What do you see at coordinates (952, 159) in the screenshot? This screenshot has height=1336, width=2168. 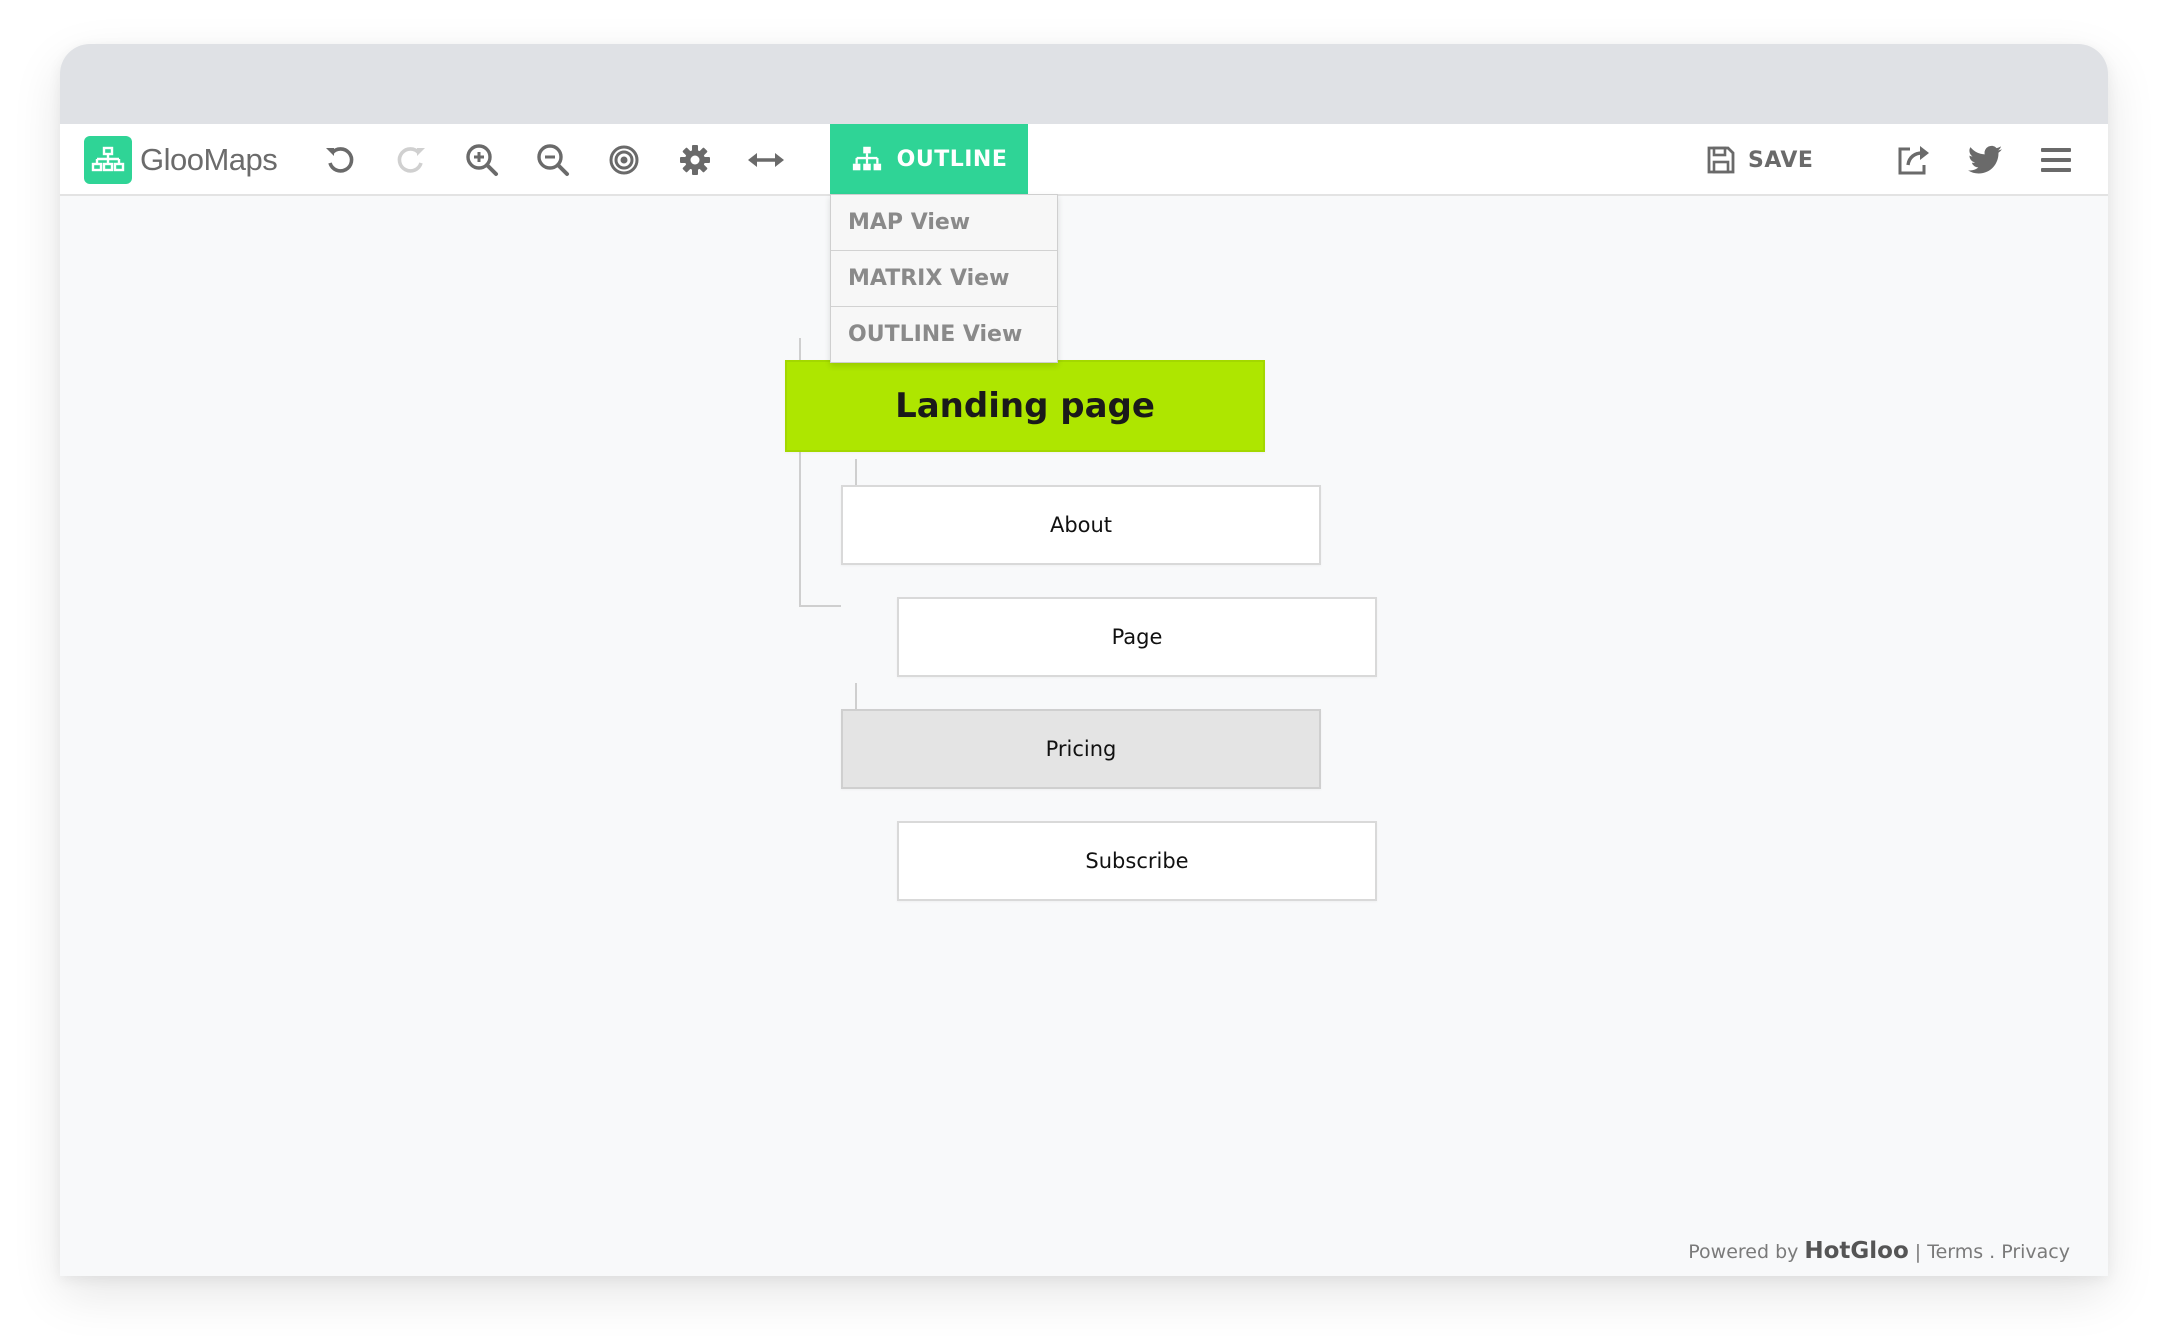 I see `outline-button-label: OUTLINE` at bounding box center [952, 159].